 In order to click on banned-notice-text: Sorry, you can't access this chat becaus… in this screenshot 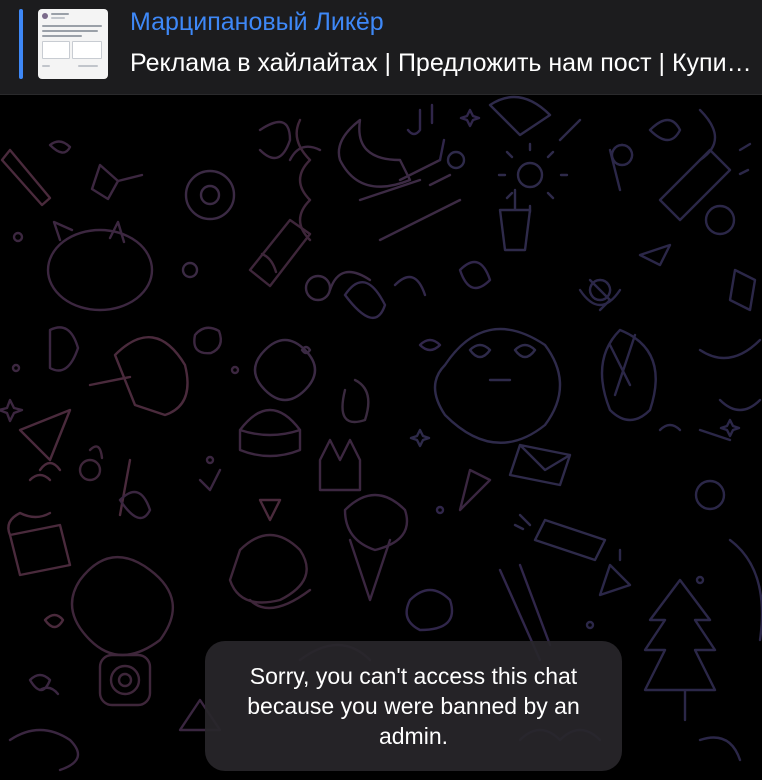, I will do `click(413, 706)`.